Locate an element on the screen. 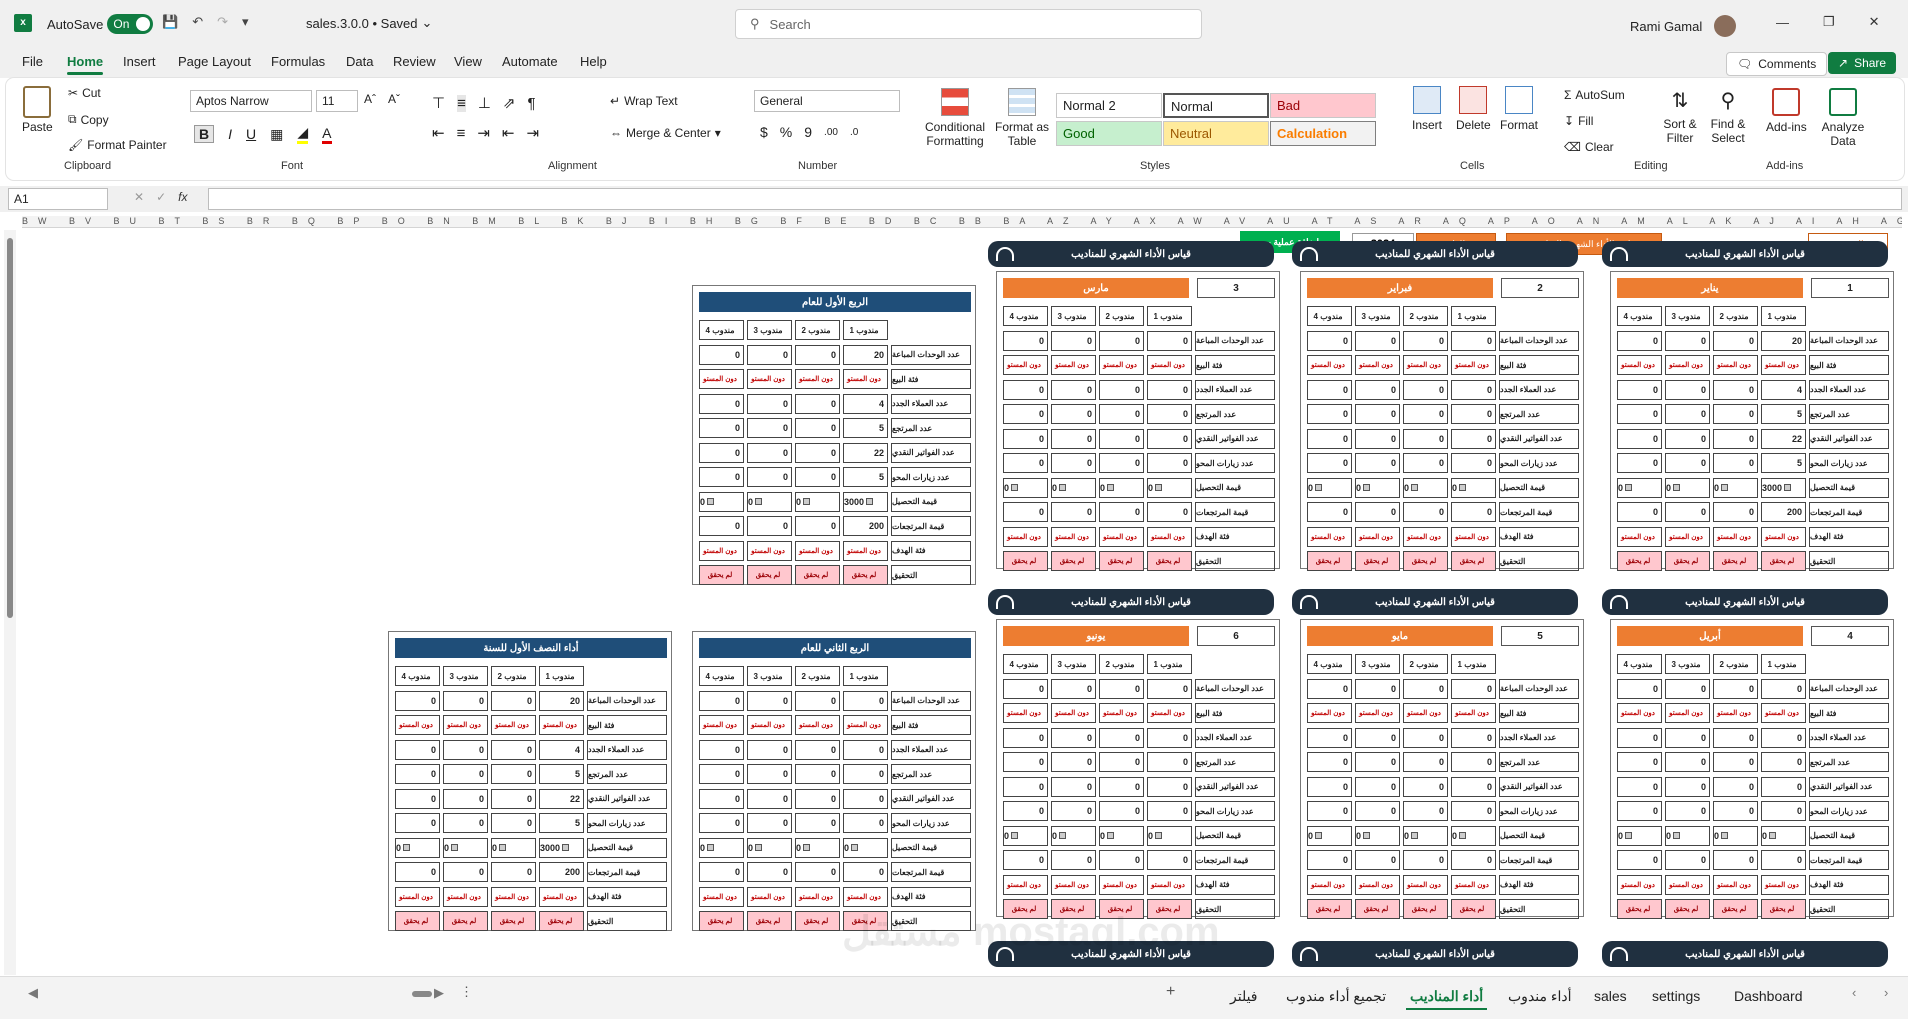 Image resolution: width=1908 pixels, height=1019 pixels. value-cell: 200 is located at coordinates (561, 872).